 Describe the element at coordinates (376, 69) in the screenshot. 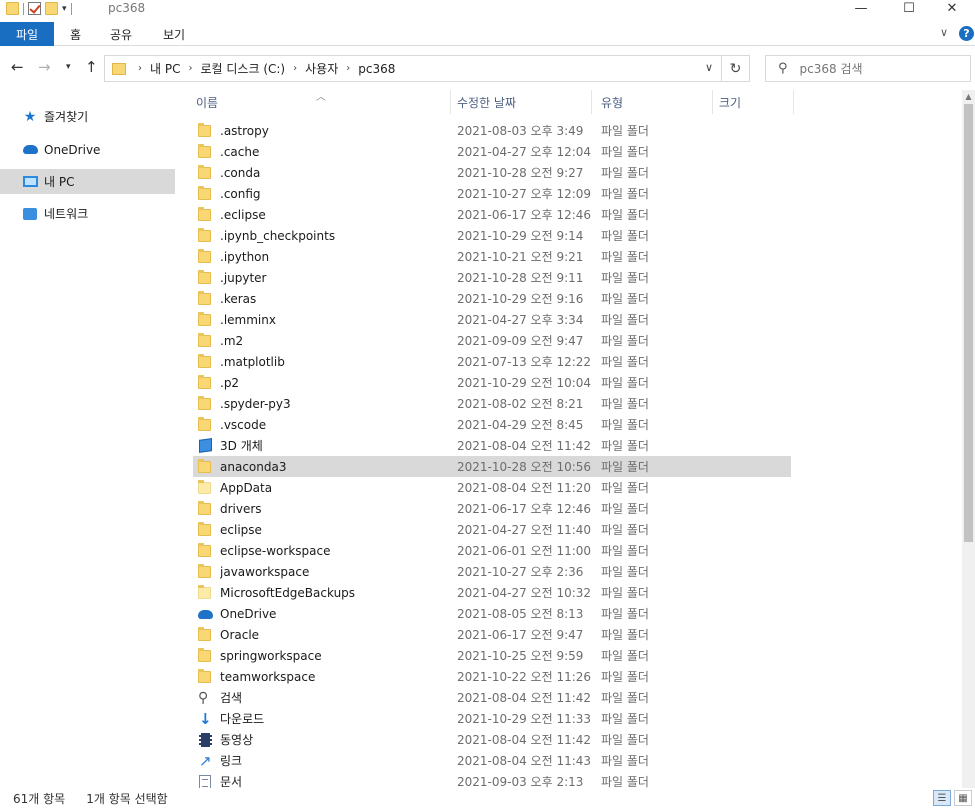

I see `breadcrumb-pc368: pc368` at that location.